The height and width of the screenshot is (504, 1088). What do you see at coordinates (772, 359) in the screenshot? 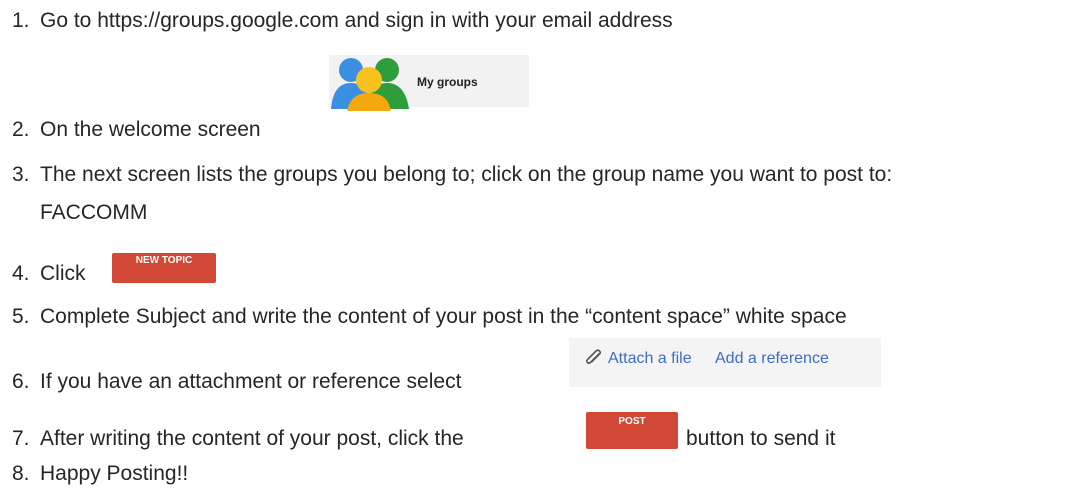
I see `add-reference-link: Add a reference` at bounding box center [772, 359].